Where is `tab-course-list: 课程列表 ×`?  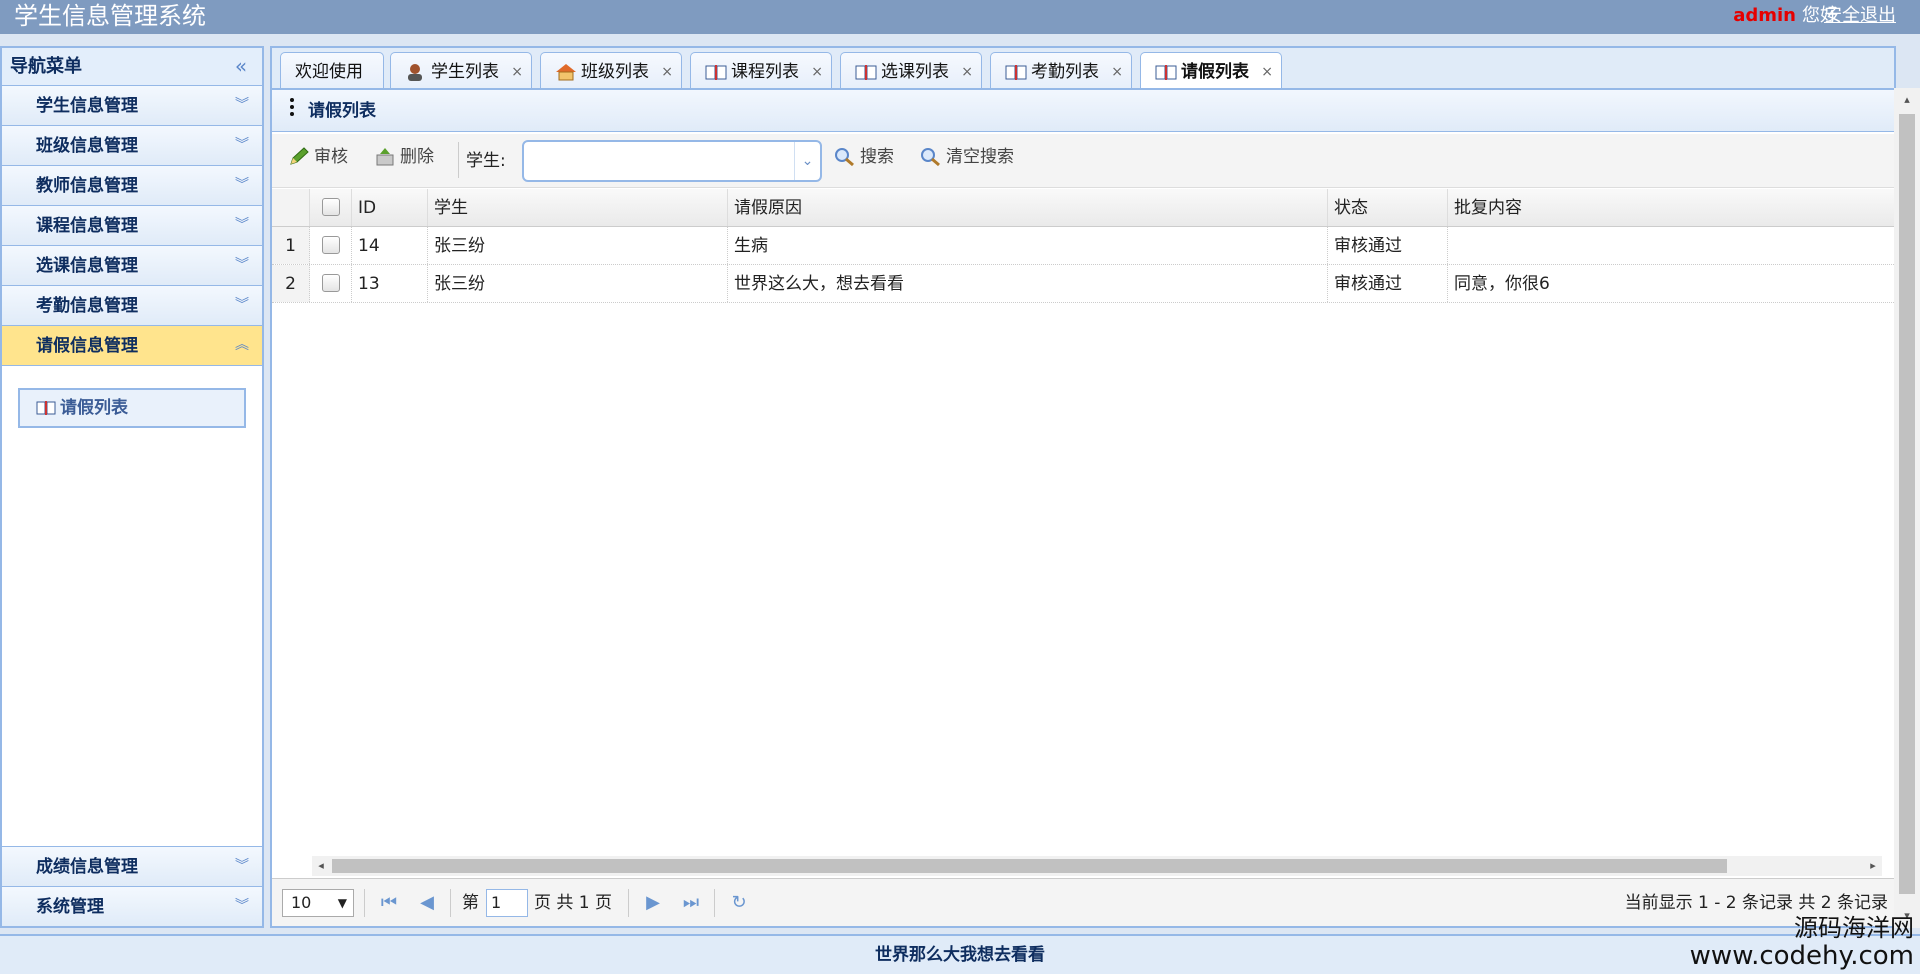 tab-course-list: 课程列表 × is located at coordinates (761, 71).